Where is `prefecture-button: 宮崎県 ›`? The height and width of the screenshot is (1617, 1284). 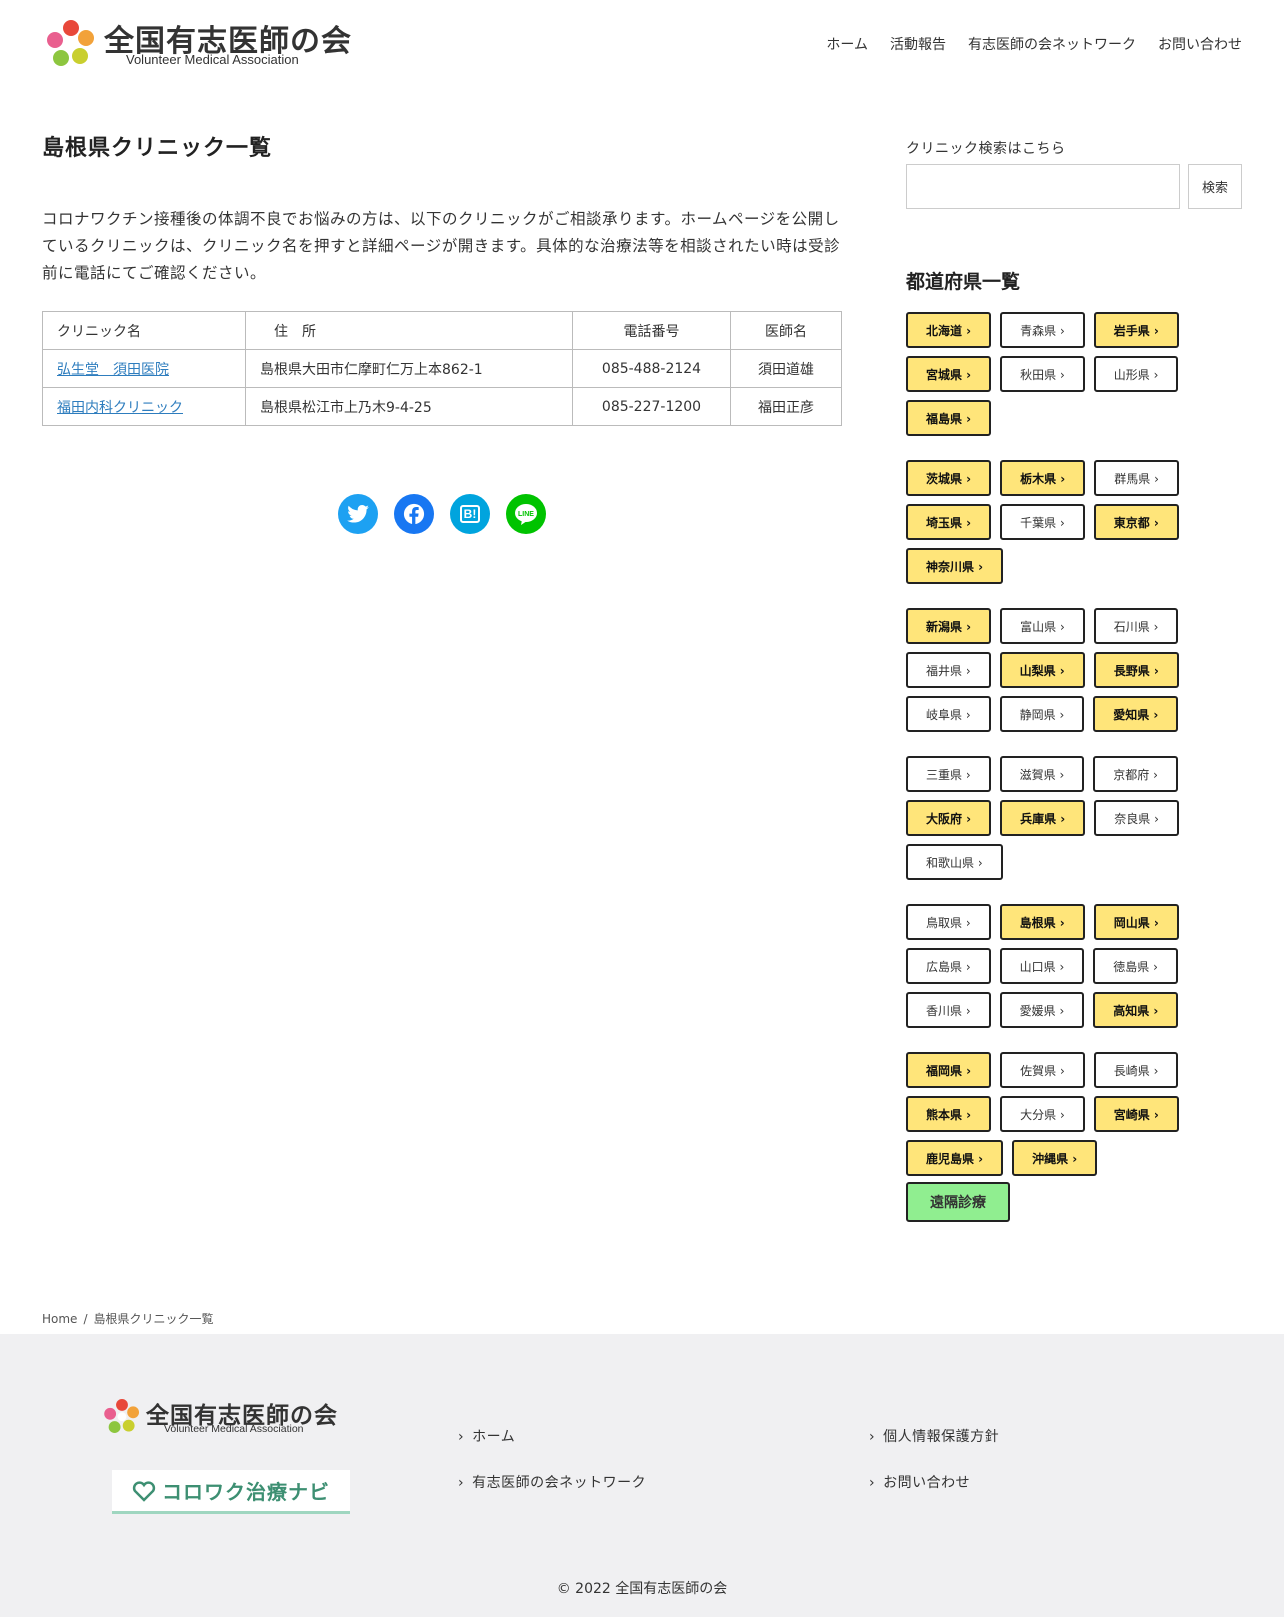
prefecture-button: 宮崎県 › is located at coordinates (1136, 1114).